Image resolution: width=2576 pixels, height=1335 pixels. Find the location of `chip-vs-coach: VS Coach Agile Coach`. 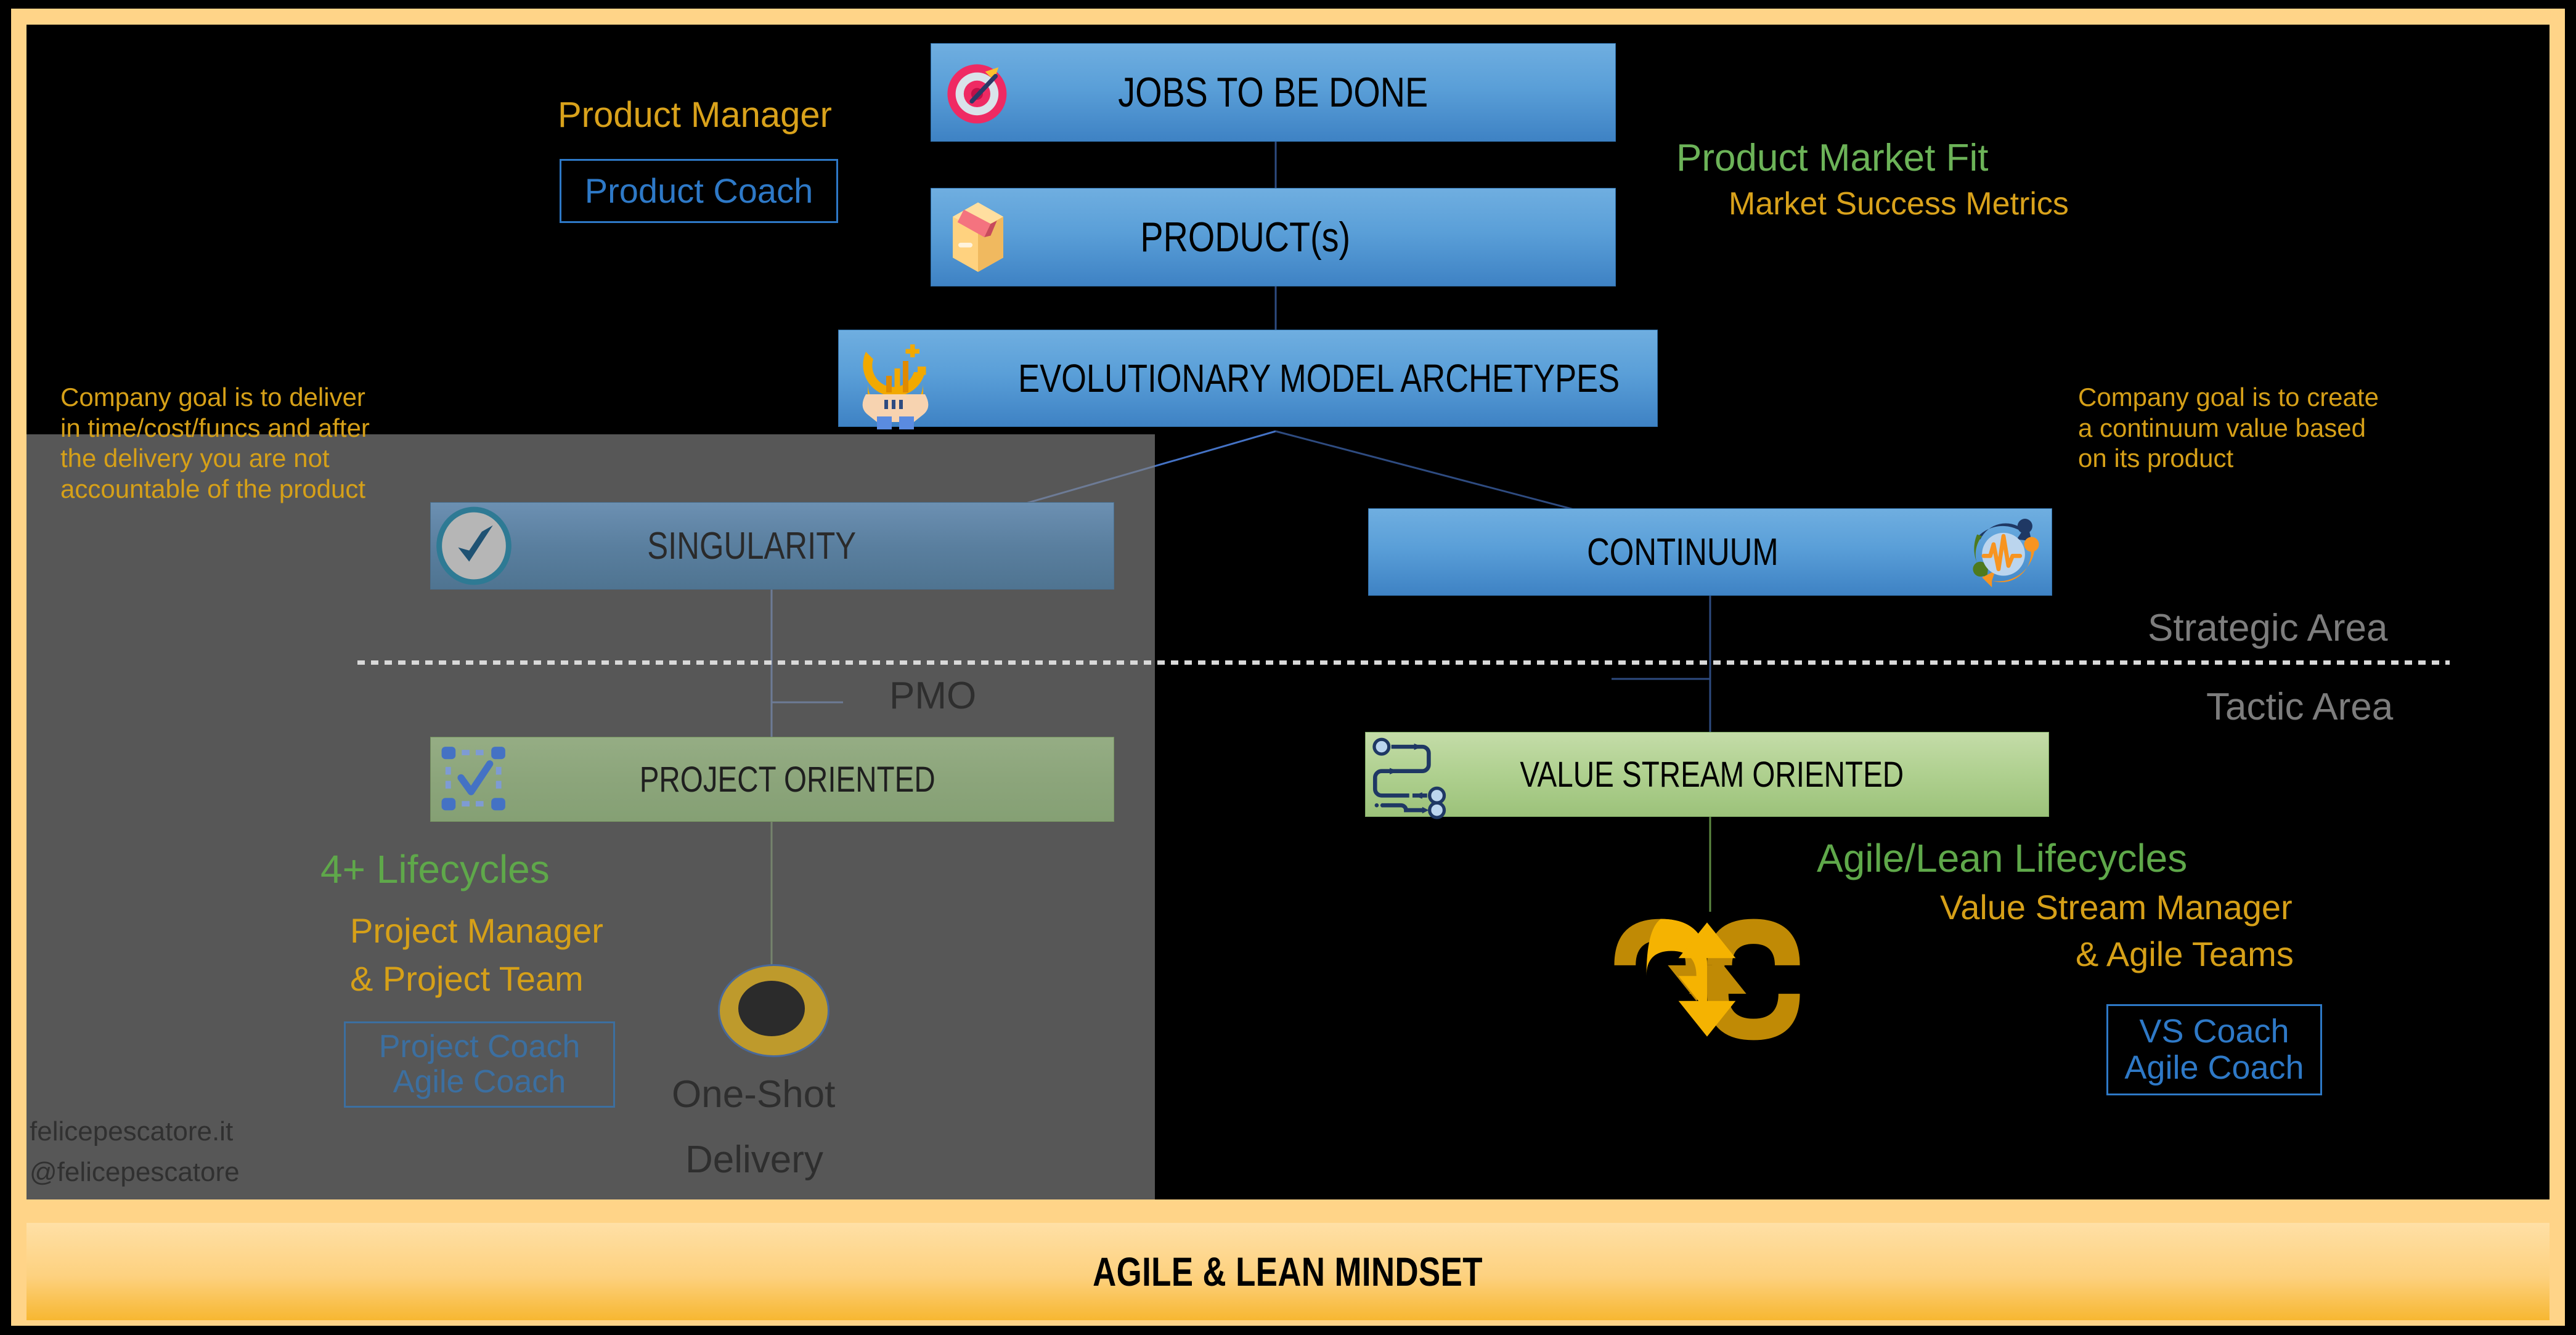

chip-vs-coach: VS Coach Agile Coach is located at coordinates (2214, 1050).